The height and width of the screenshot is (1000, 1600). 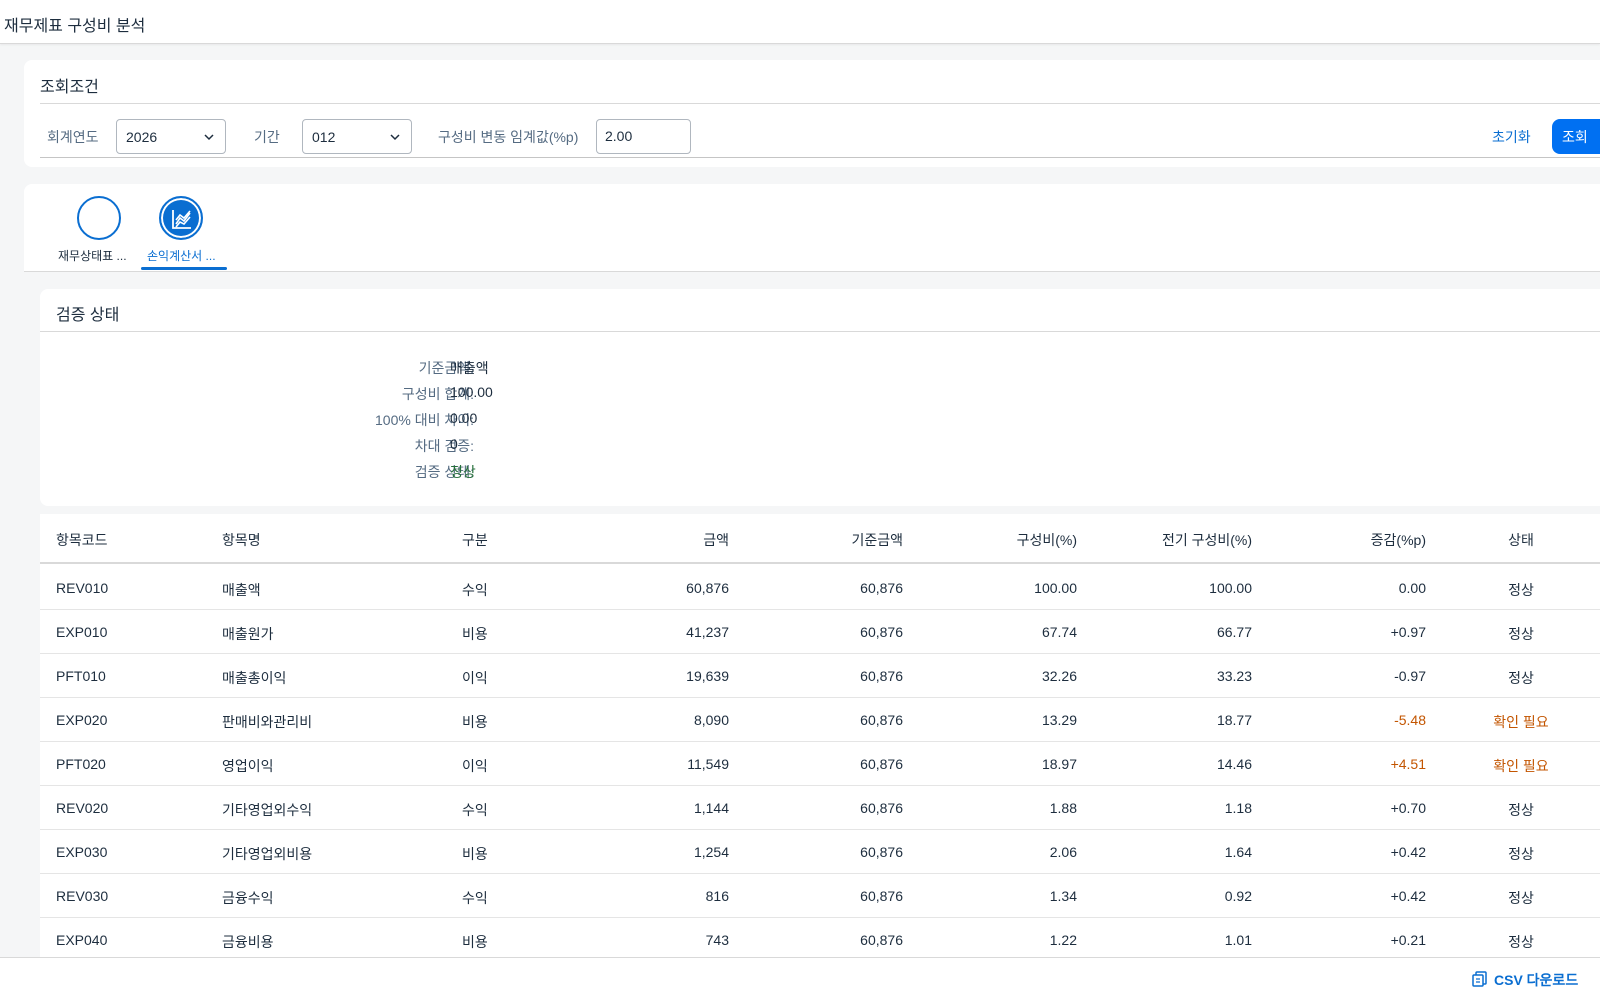 I want to click on threshold-label: 구성비 변동 임계값(%p), so click(x=508, y=137).